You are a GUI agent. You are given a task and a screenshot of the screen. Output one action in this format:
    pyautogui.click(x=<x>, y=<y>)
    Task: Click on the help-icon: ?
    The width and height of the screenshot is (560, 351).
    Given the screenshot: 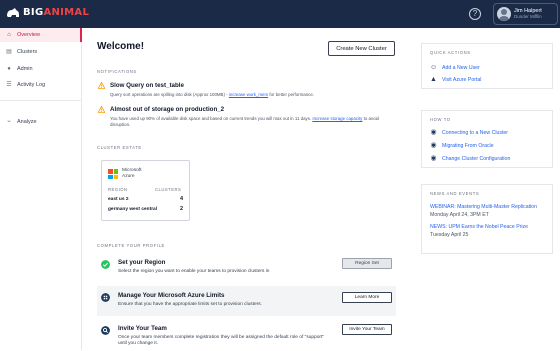 What is the action you would take?
    pyautogui.click(x=475, y=14)
    